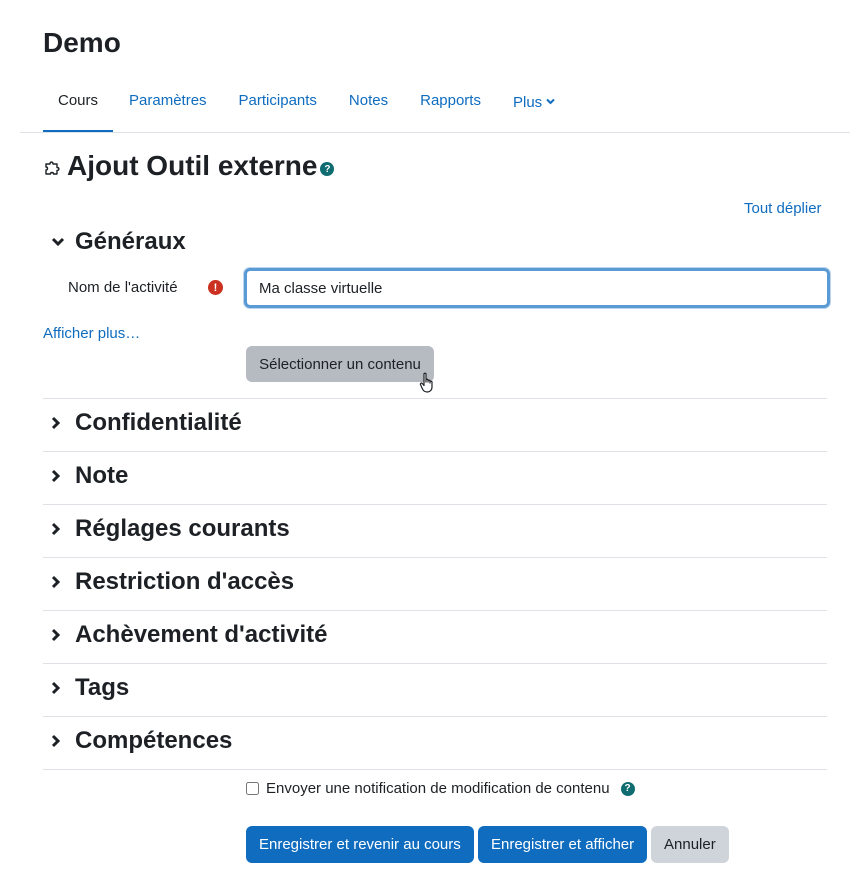  I want to click on section-generaux-toggle: Généraux, so click(114, 242).